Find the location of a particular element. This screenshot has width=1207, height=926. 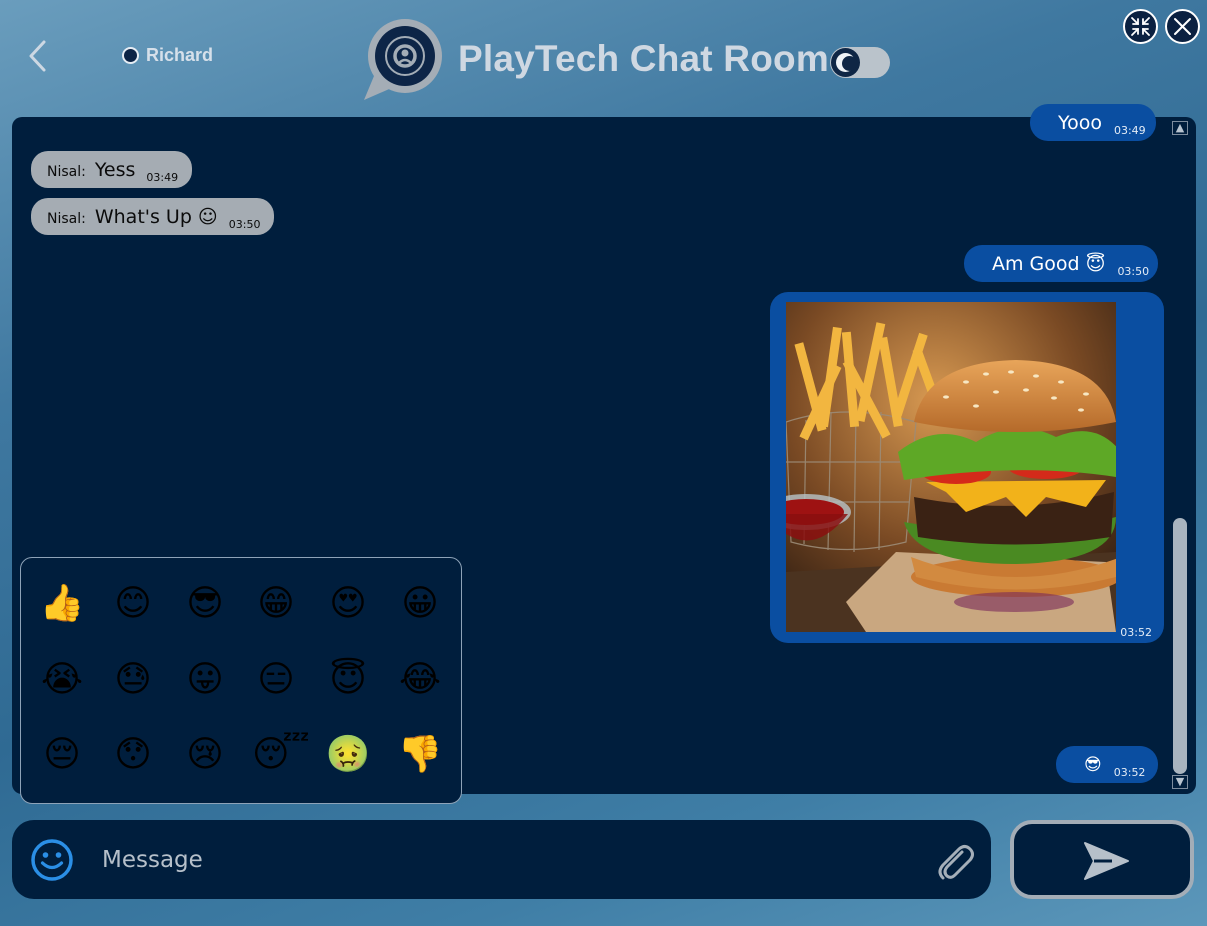

emoji-button is located at coordinates (52, 860).